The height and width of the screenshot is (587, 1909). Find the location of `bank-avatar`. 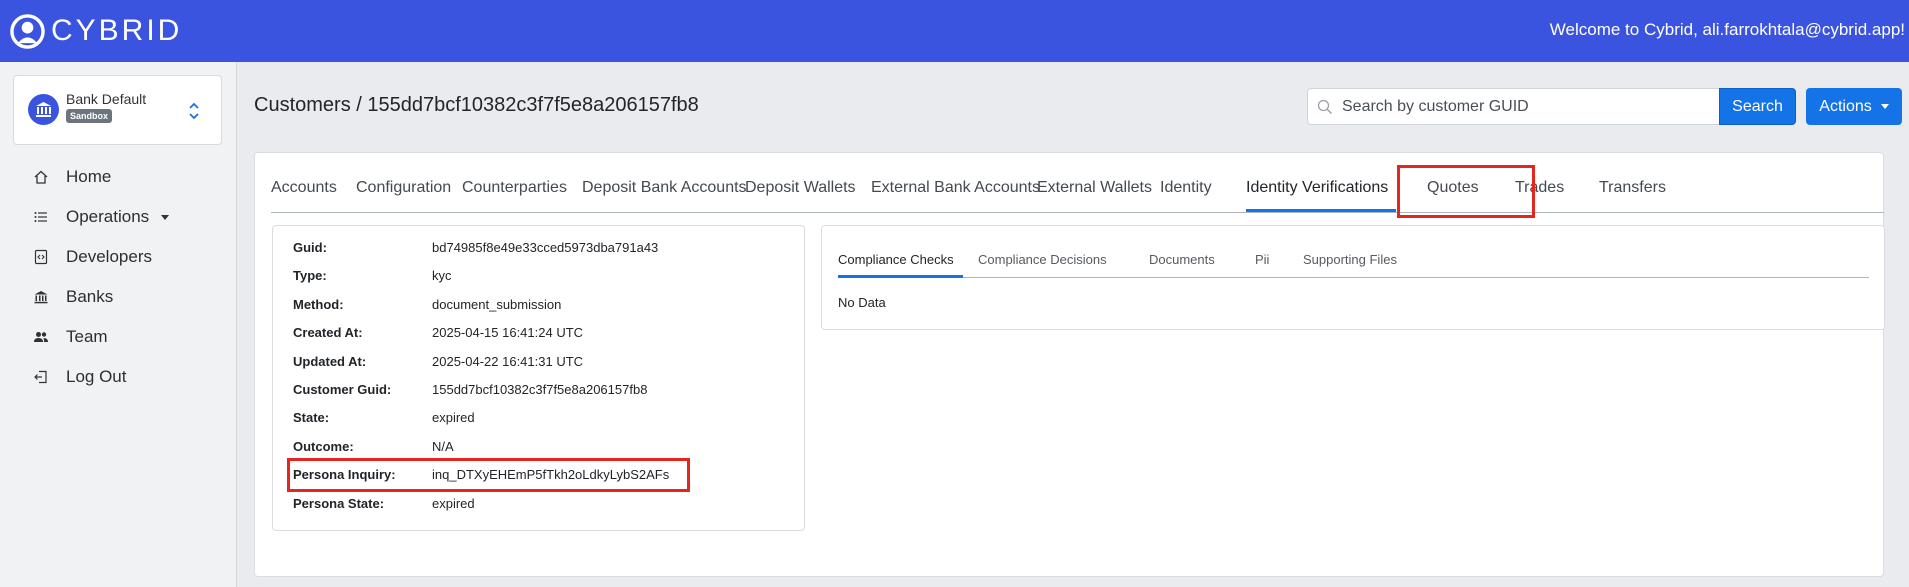

bank-avatar is located at coordinates (43, 109).